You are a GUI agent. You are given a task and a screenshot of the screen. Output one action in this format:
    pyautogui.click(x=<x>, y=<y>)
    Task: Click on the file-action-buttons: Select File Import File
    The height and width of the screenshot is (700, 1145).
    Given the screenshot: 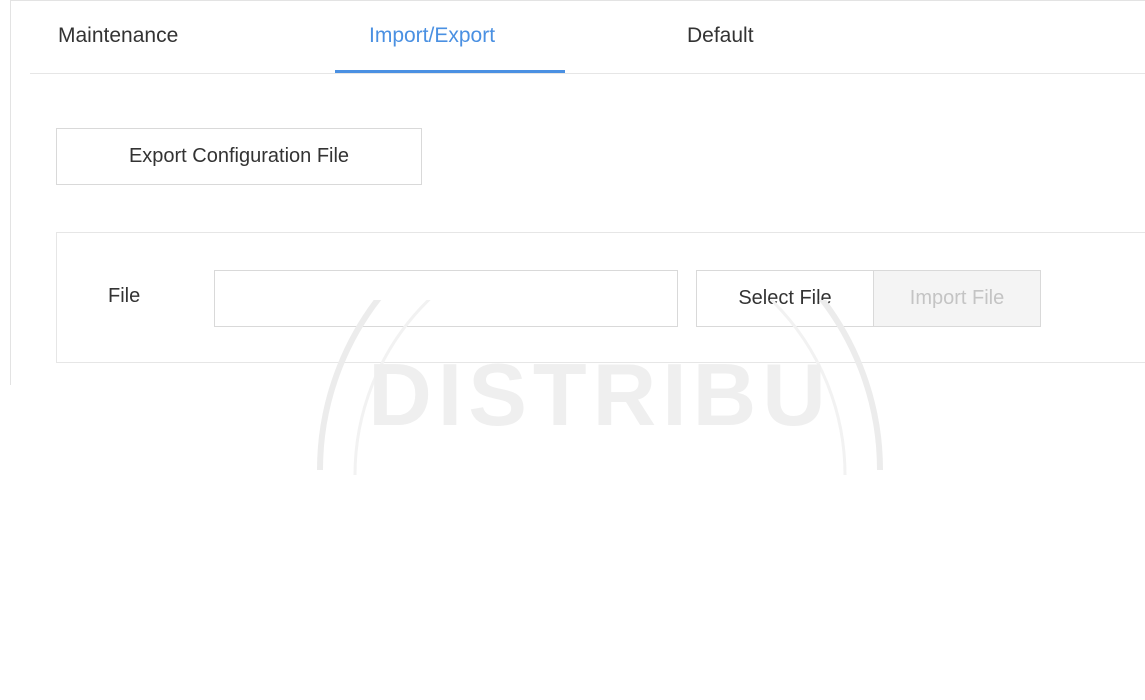 What is the action you would take?
    pyautogui.click(x=868, y=298)
    